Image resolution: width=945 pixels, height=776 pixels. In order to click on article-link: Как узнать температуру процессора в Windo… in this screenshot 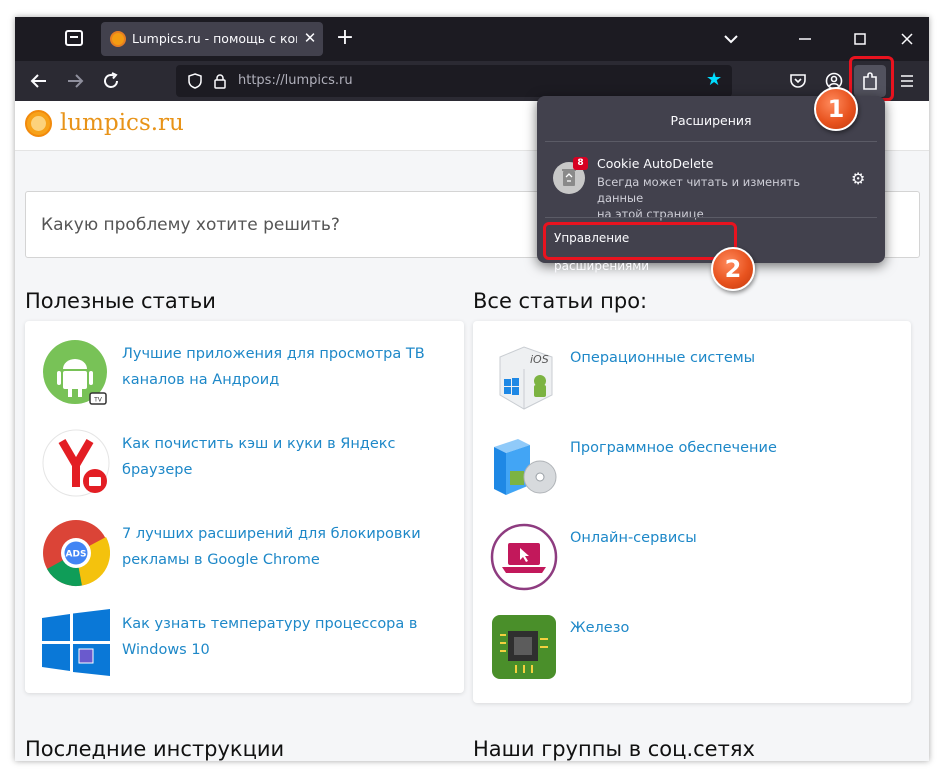, I will do `click(269, 637)`.